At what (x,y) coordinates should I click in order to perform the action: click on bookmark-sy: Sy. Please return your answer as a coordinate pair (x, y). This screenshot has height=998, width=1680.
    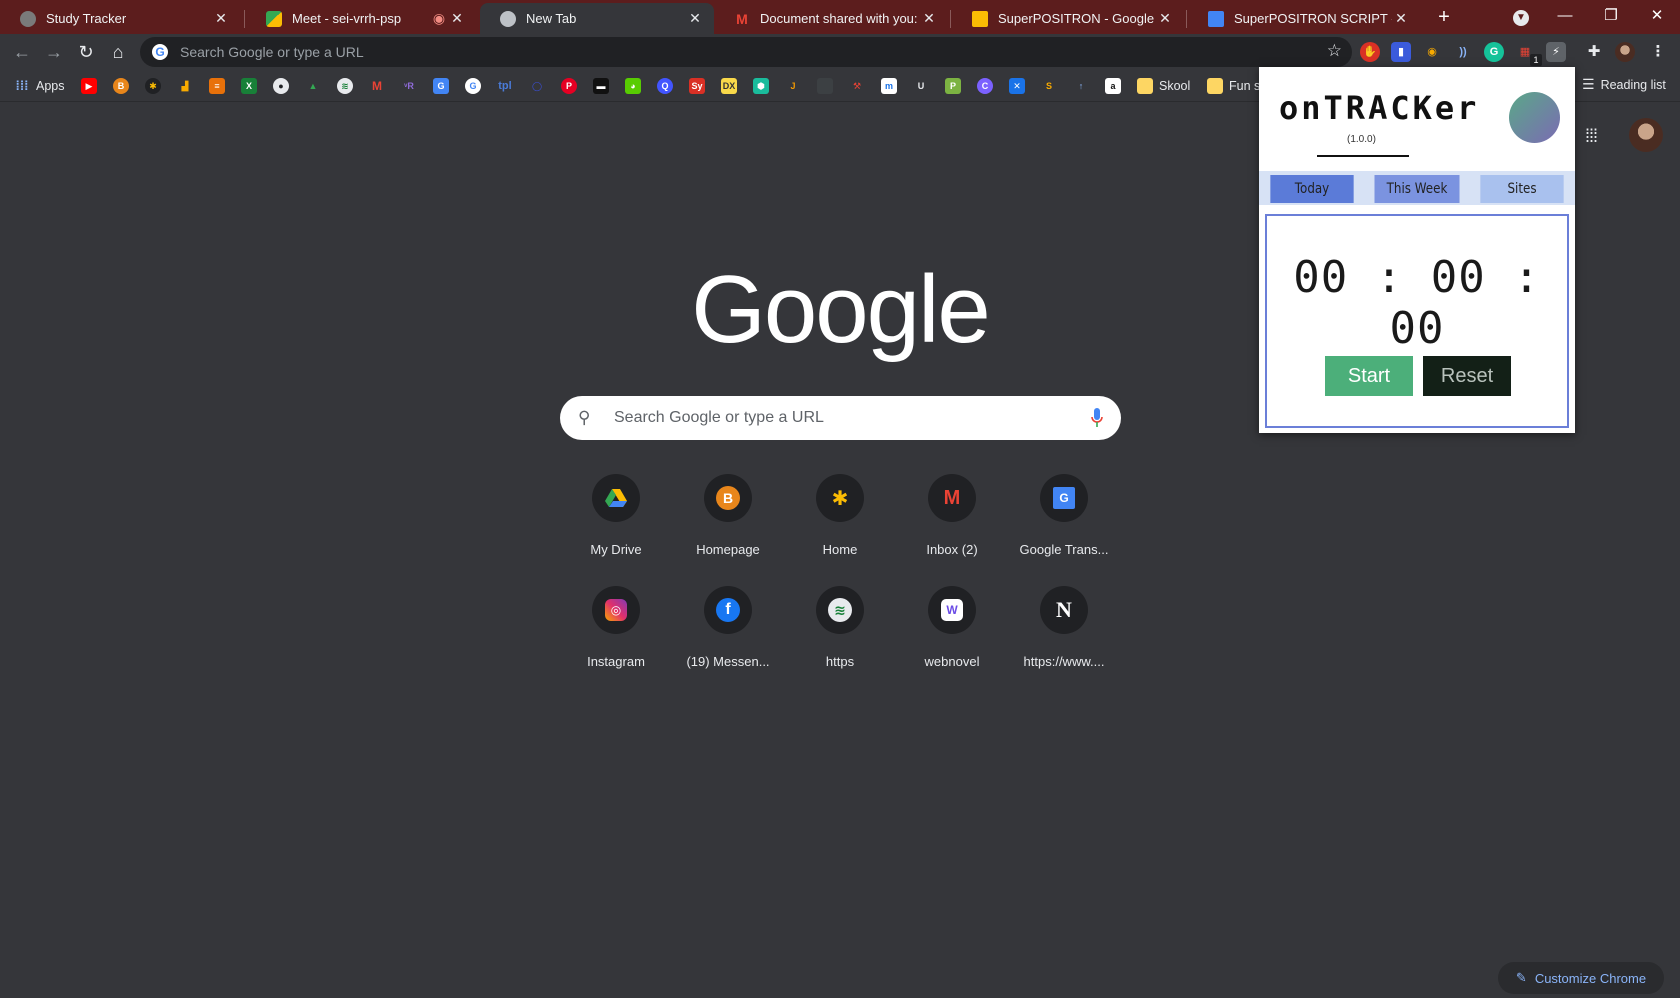
    Looking at the image, I should click on (697, 86).